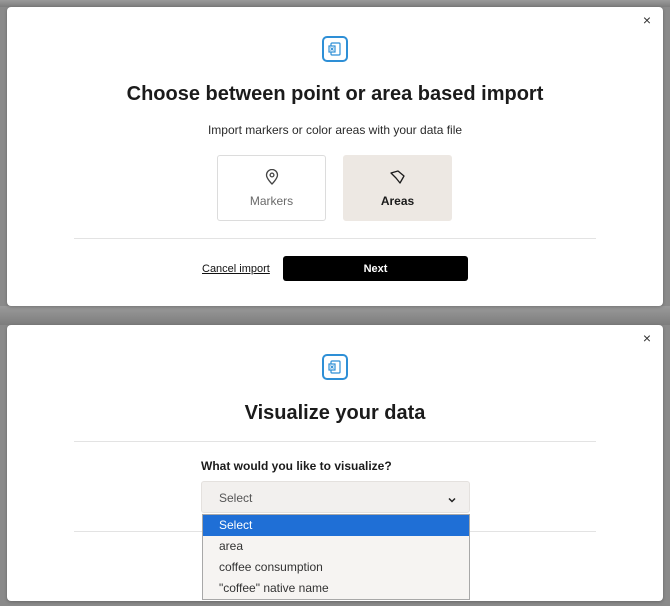  Describe the element at coordinates (375, 268) in the screenshot. I see `next-button: Next` at that location.